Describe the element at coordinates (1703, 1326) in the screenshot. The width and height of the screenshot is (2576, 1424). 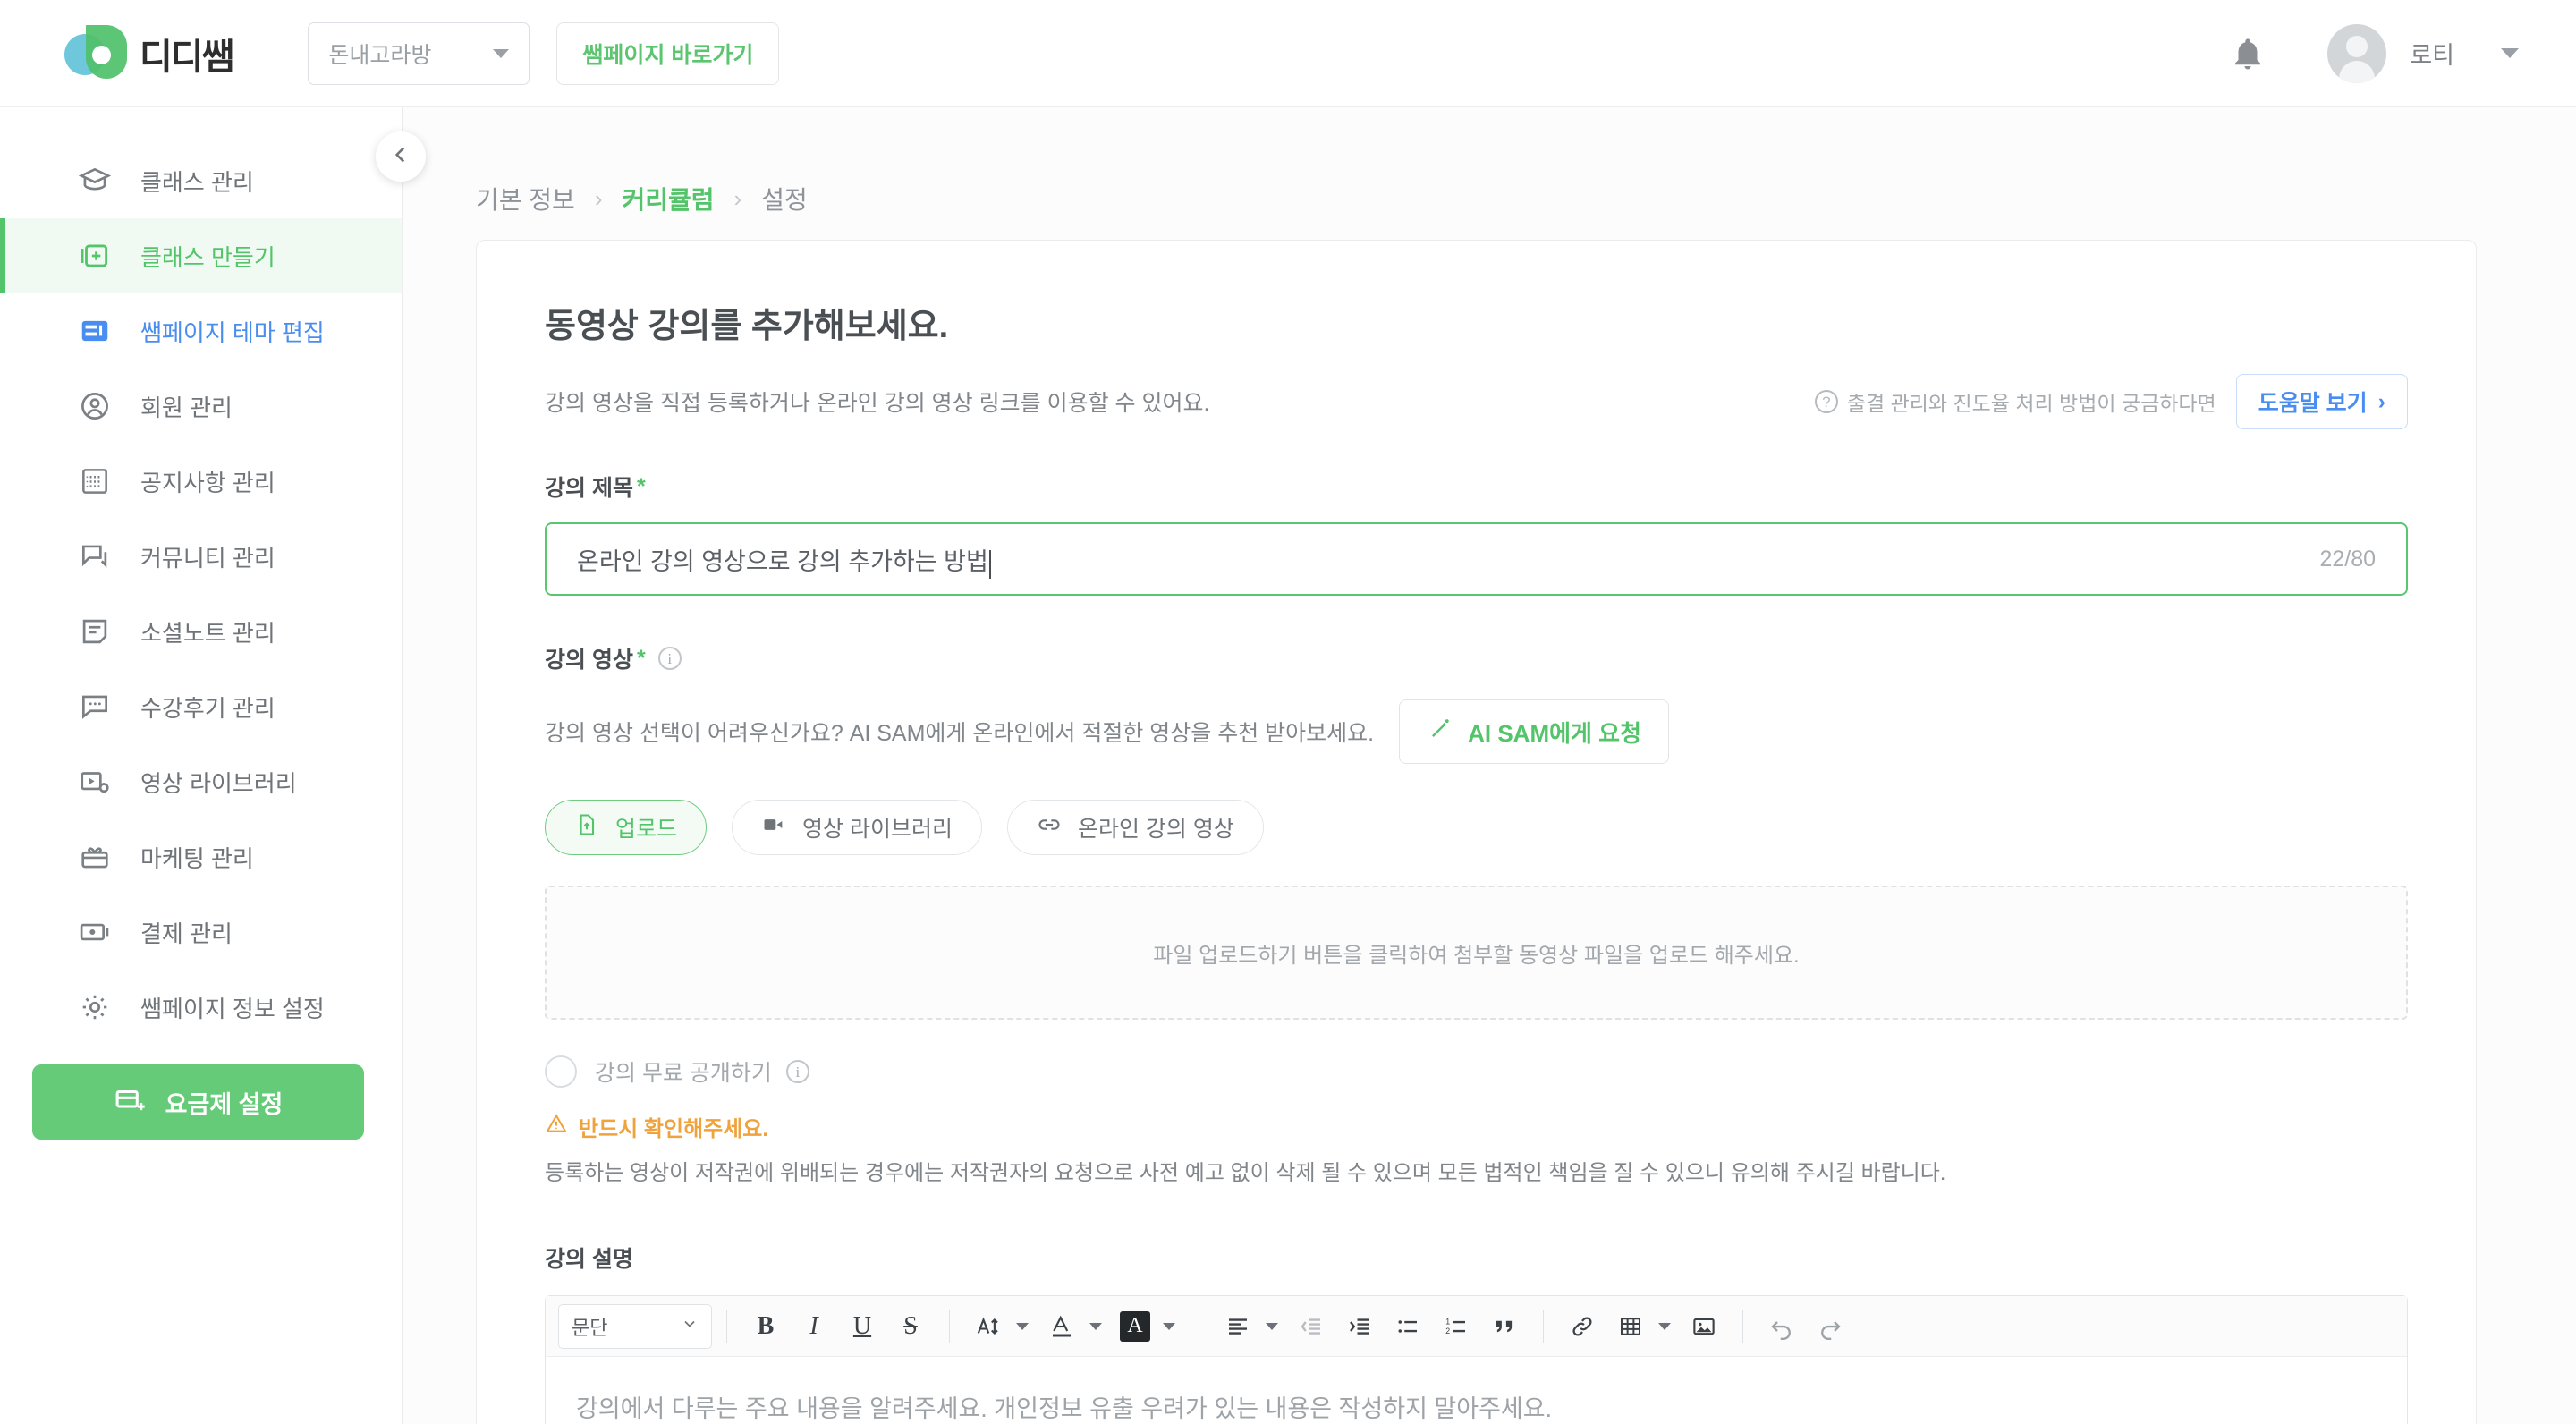
I see `image-icon` at that location.